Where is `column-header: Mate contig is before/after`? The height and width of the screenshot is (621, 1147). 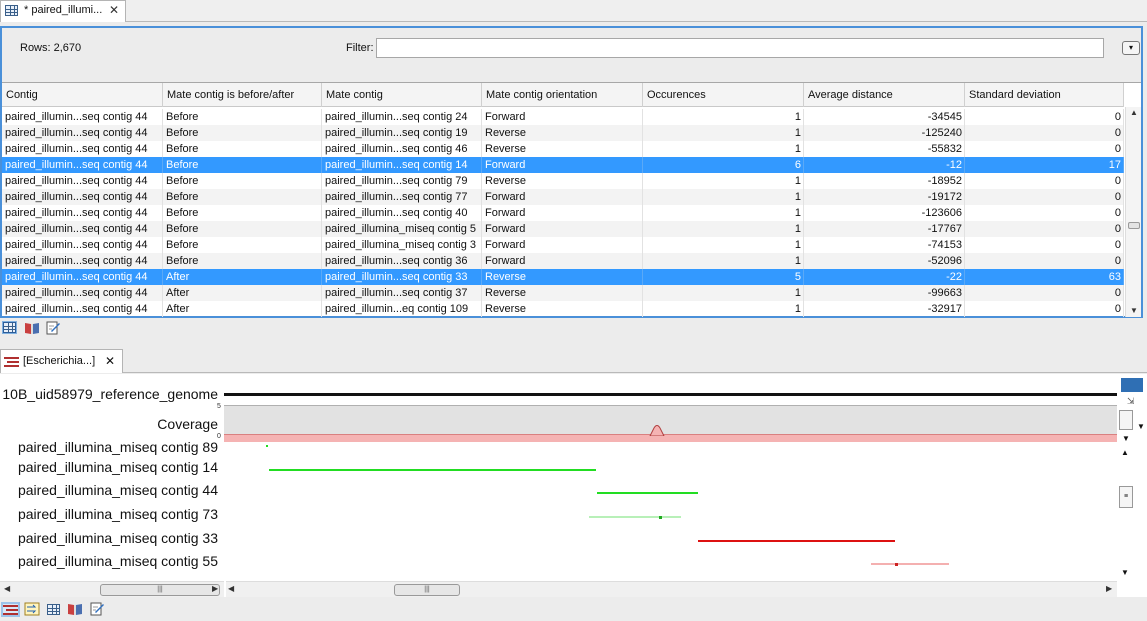
column-header: Mate contig is before/after is located at coordinates (242, 95).